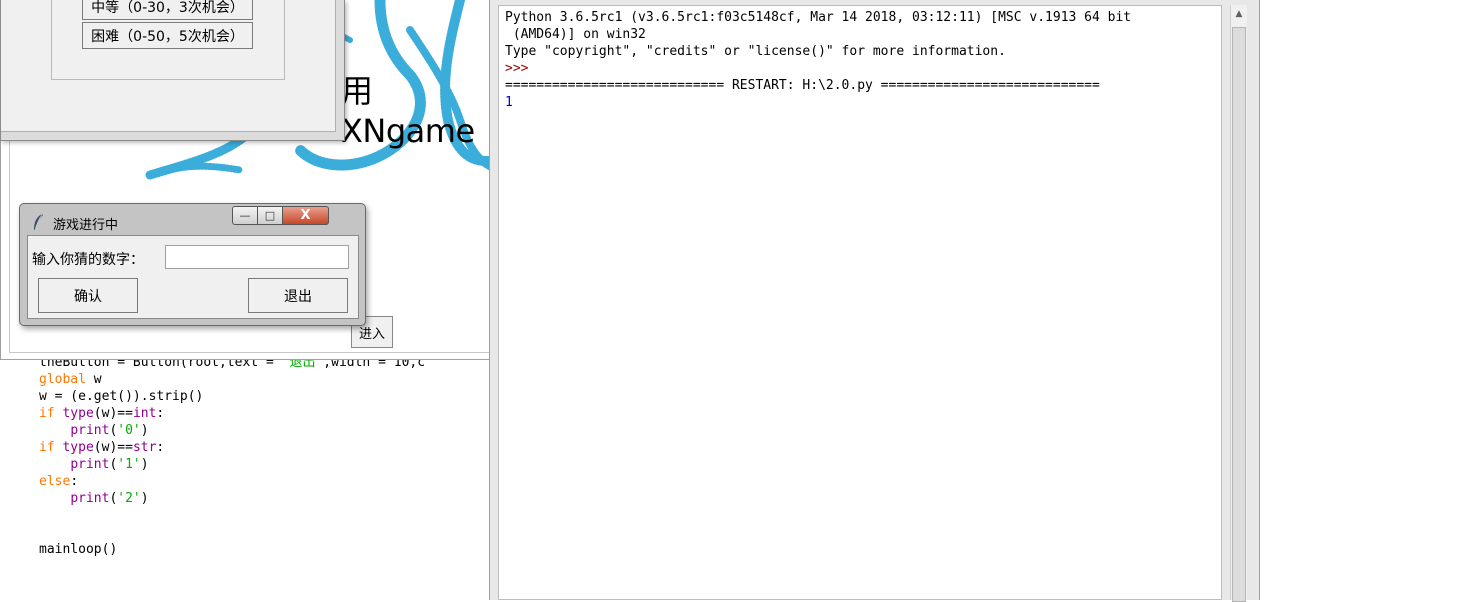  What do you see at coordinates (88, 295) in the screenshot?
I see `confirm-button: 确认` at bounding box center [88, 295].